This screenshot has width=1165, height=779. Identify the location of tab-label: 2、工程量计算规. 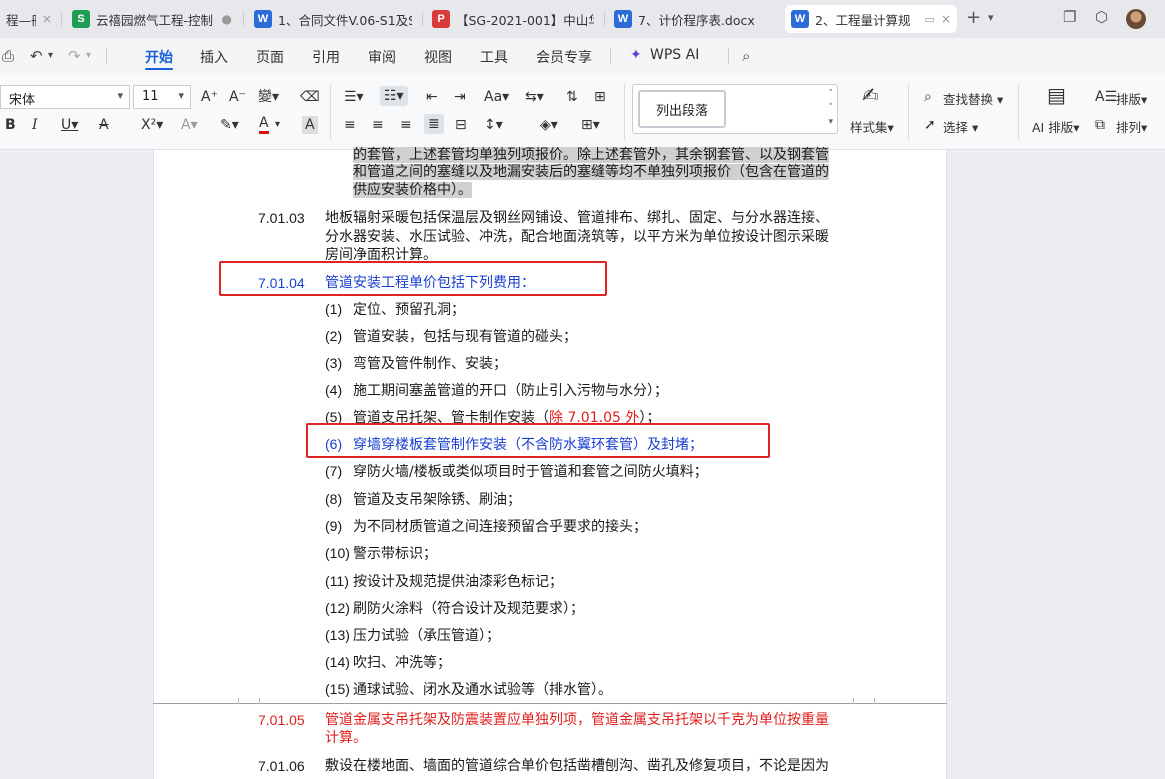
(863, 20).